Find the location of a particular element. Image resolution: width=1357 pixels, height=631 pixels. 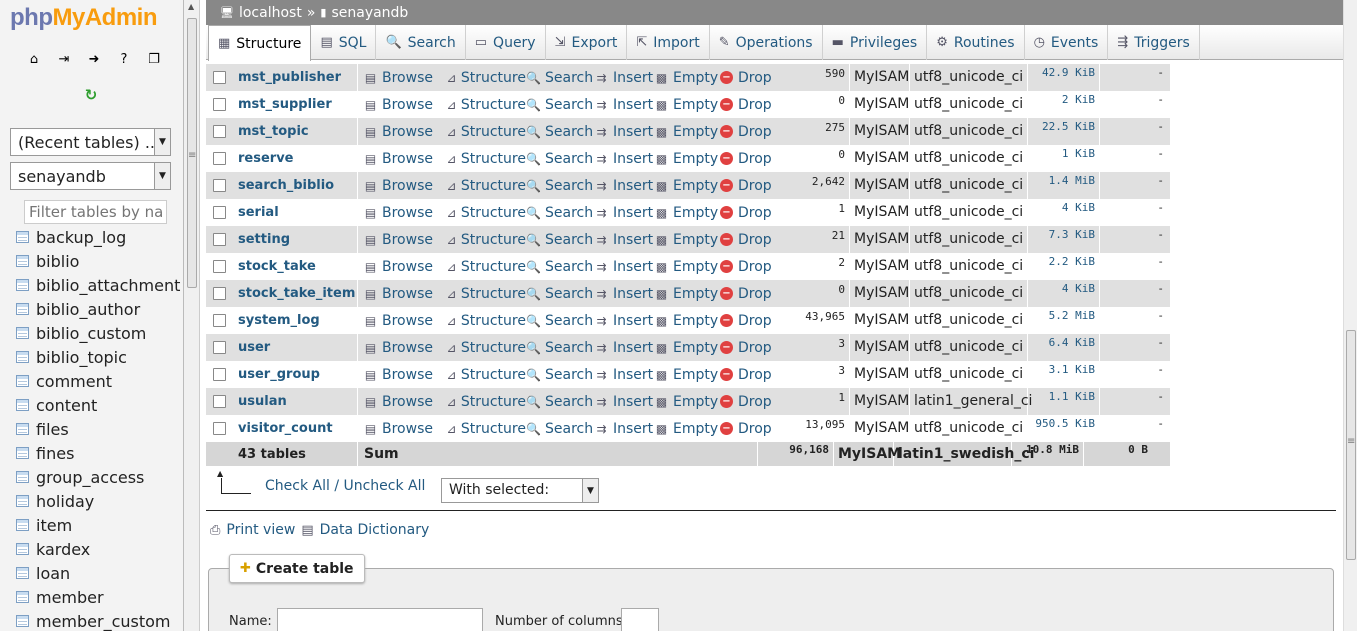

tab-routines: ⚙ Routines is located at coordinates (976, 42).